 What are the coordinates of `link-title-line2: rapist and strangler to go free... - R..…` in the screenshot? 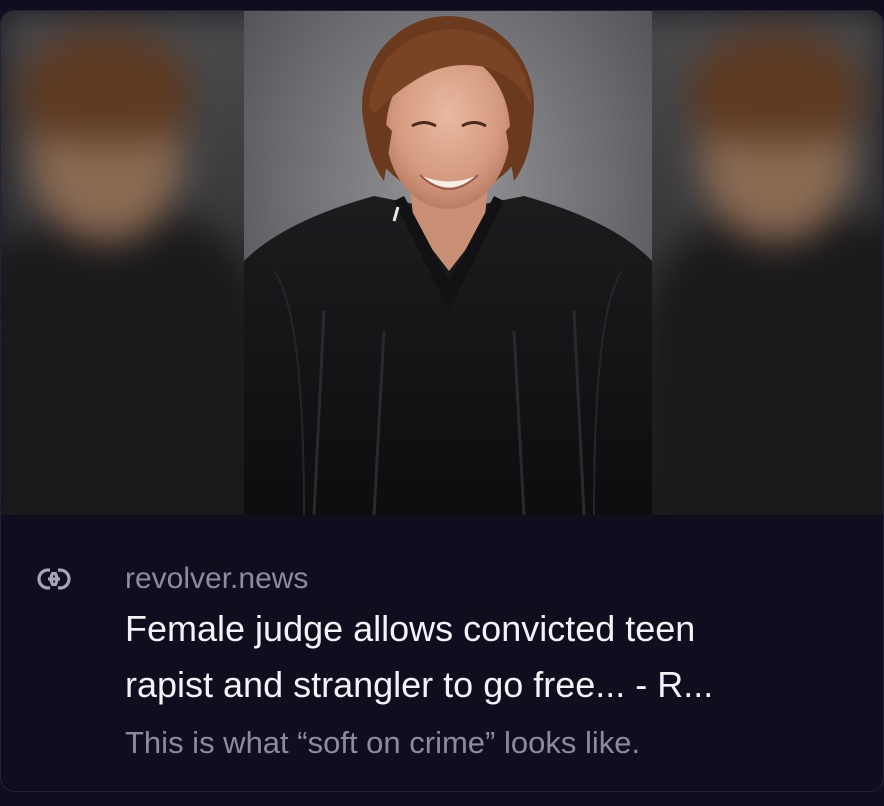 It's located at (419, 684).